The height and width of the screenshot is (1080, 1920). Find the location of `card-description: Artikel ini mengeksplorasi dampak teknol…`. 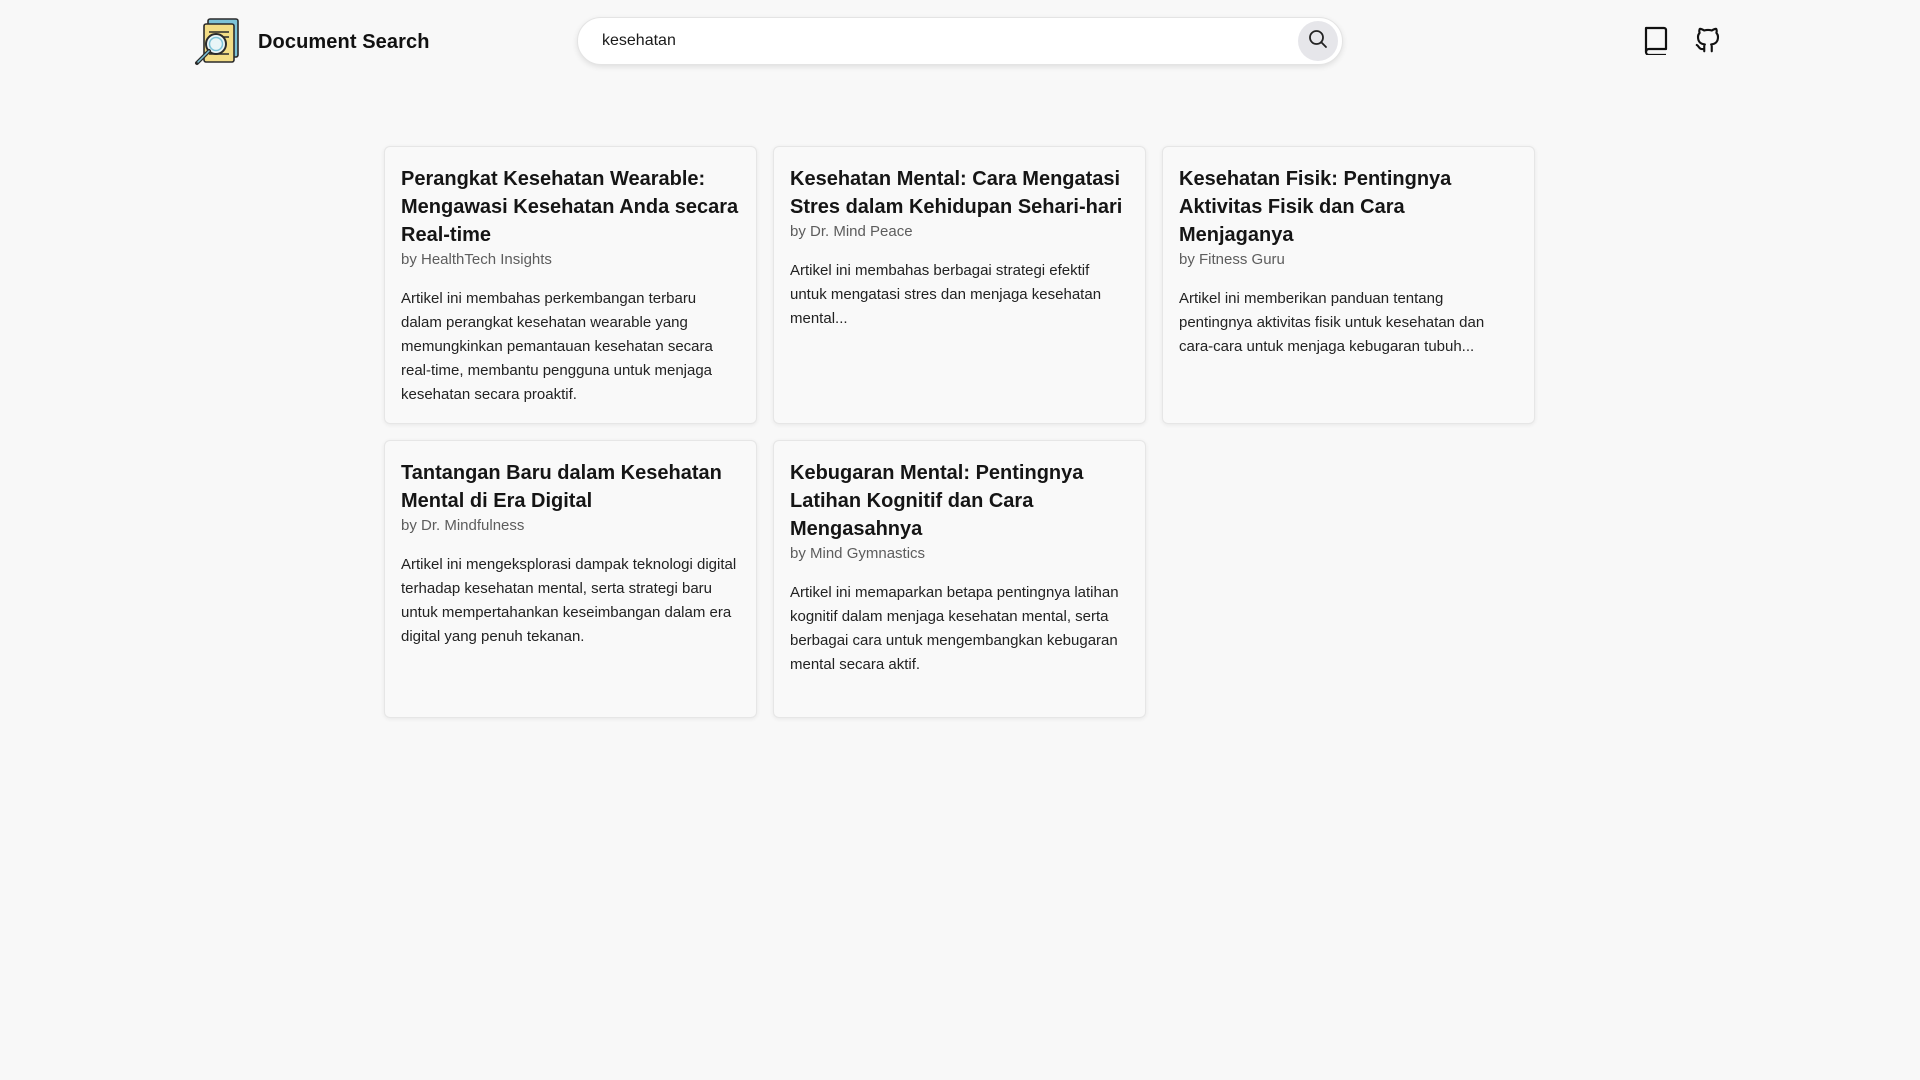

card-description: Artikel ini mengeksplorasi dampak teknol… is located at coordinates (569, 600).